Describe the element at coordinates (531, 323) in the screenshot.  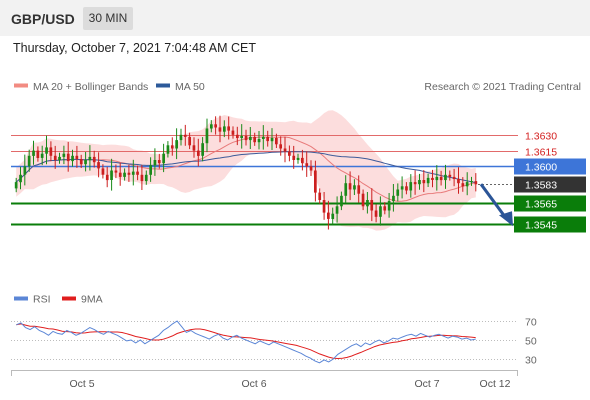
I see `rsi-level-70-label: 70` at that location.